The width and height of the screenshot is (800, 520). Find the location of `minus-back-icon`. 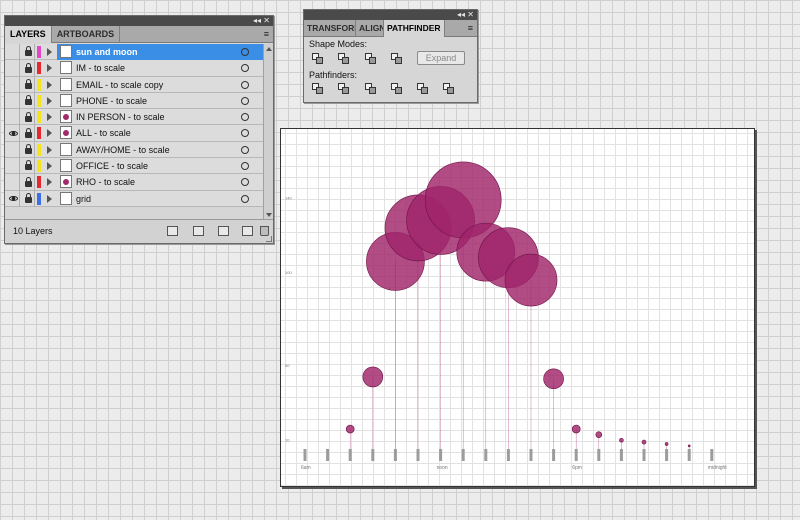

minus-back-icon is located at coordinates (449, 88).